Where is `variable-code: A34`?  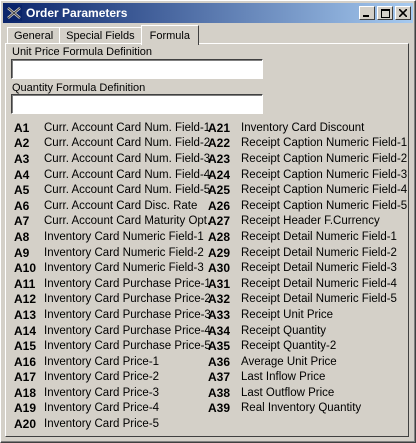 variable-code: A34 is located at coordinates (219, 330).